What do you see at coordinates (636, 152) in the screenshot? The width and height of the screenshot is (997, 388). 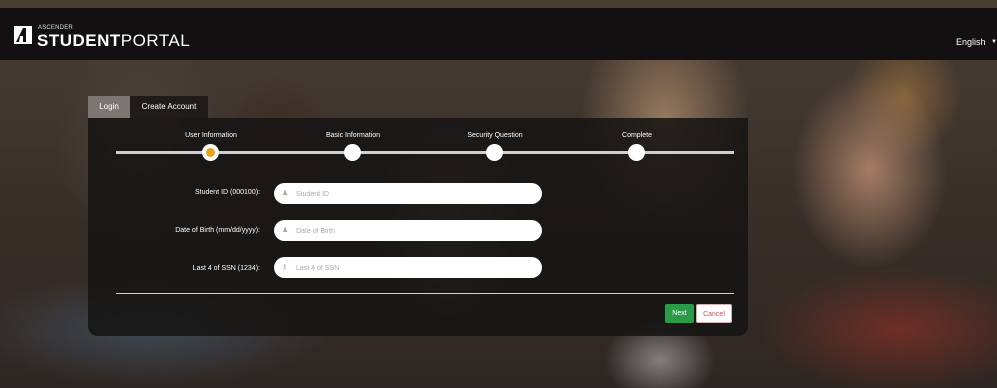 I see `step-dot-complete` at bounding box center [636, 152].